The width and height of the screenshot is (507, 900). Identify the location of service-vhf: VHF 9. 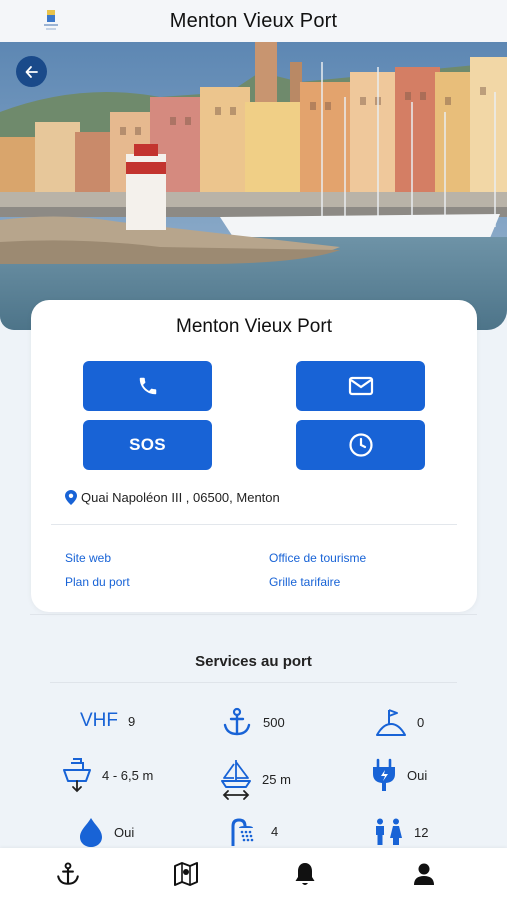
(107, 721).